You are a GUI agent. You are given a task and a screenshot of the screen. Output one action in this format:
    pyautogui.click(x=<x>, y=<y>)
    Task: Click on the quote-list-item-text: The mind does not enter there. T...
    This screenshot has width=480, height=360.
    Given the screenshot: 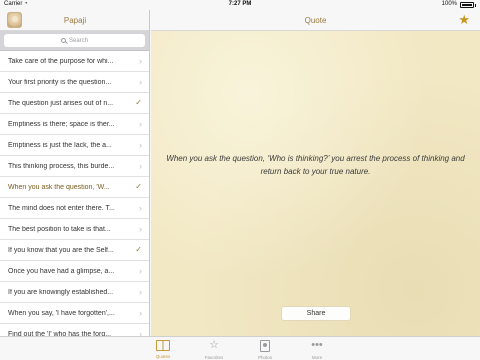 What is the action you would take?
    pyautogui.click(x=61, y=208)
    